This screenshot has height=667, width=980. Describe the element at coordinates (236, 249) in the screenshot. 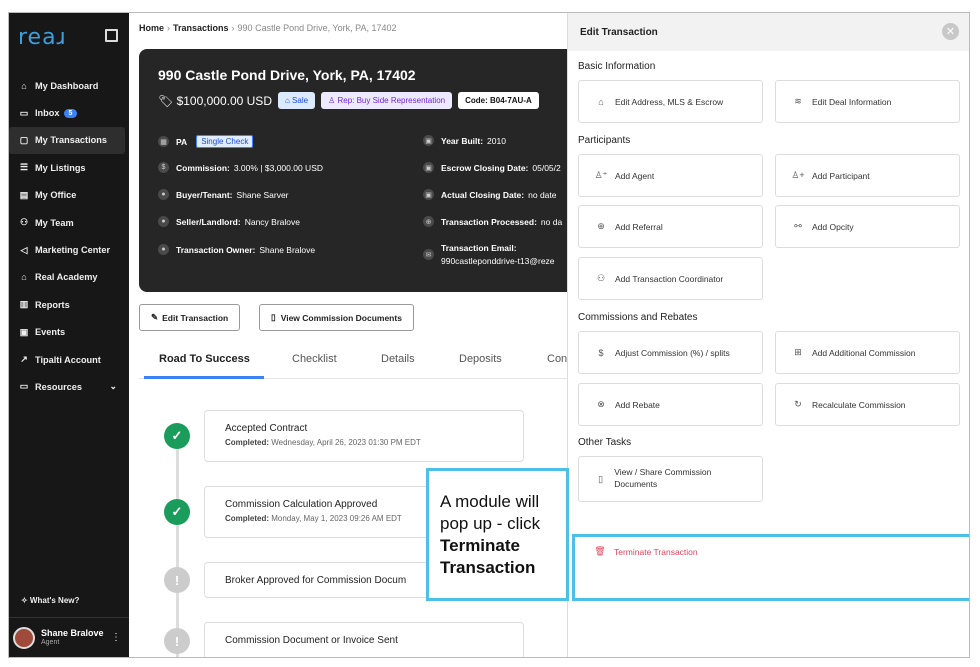

I see `owner-info: ● Transaction Owner: Shane Bralove` at that location.